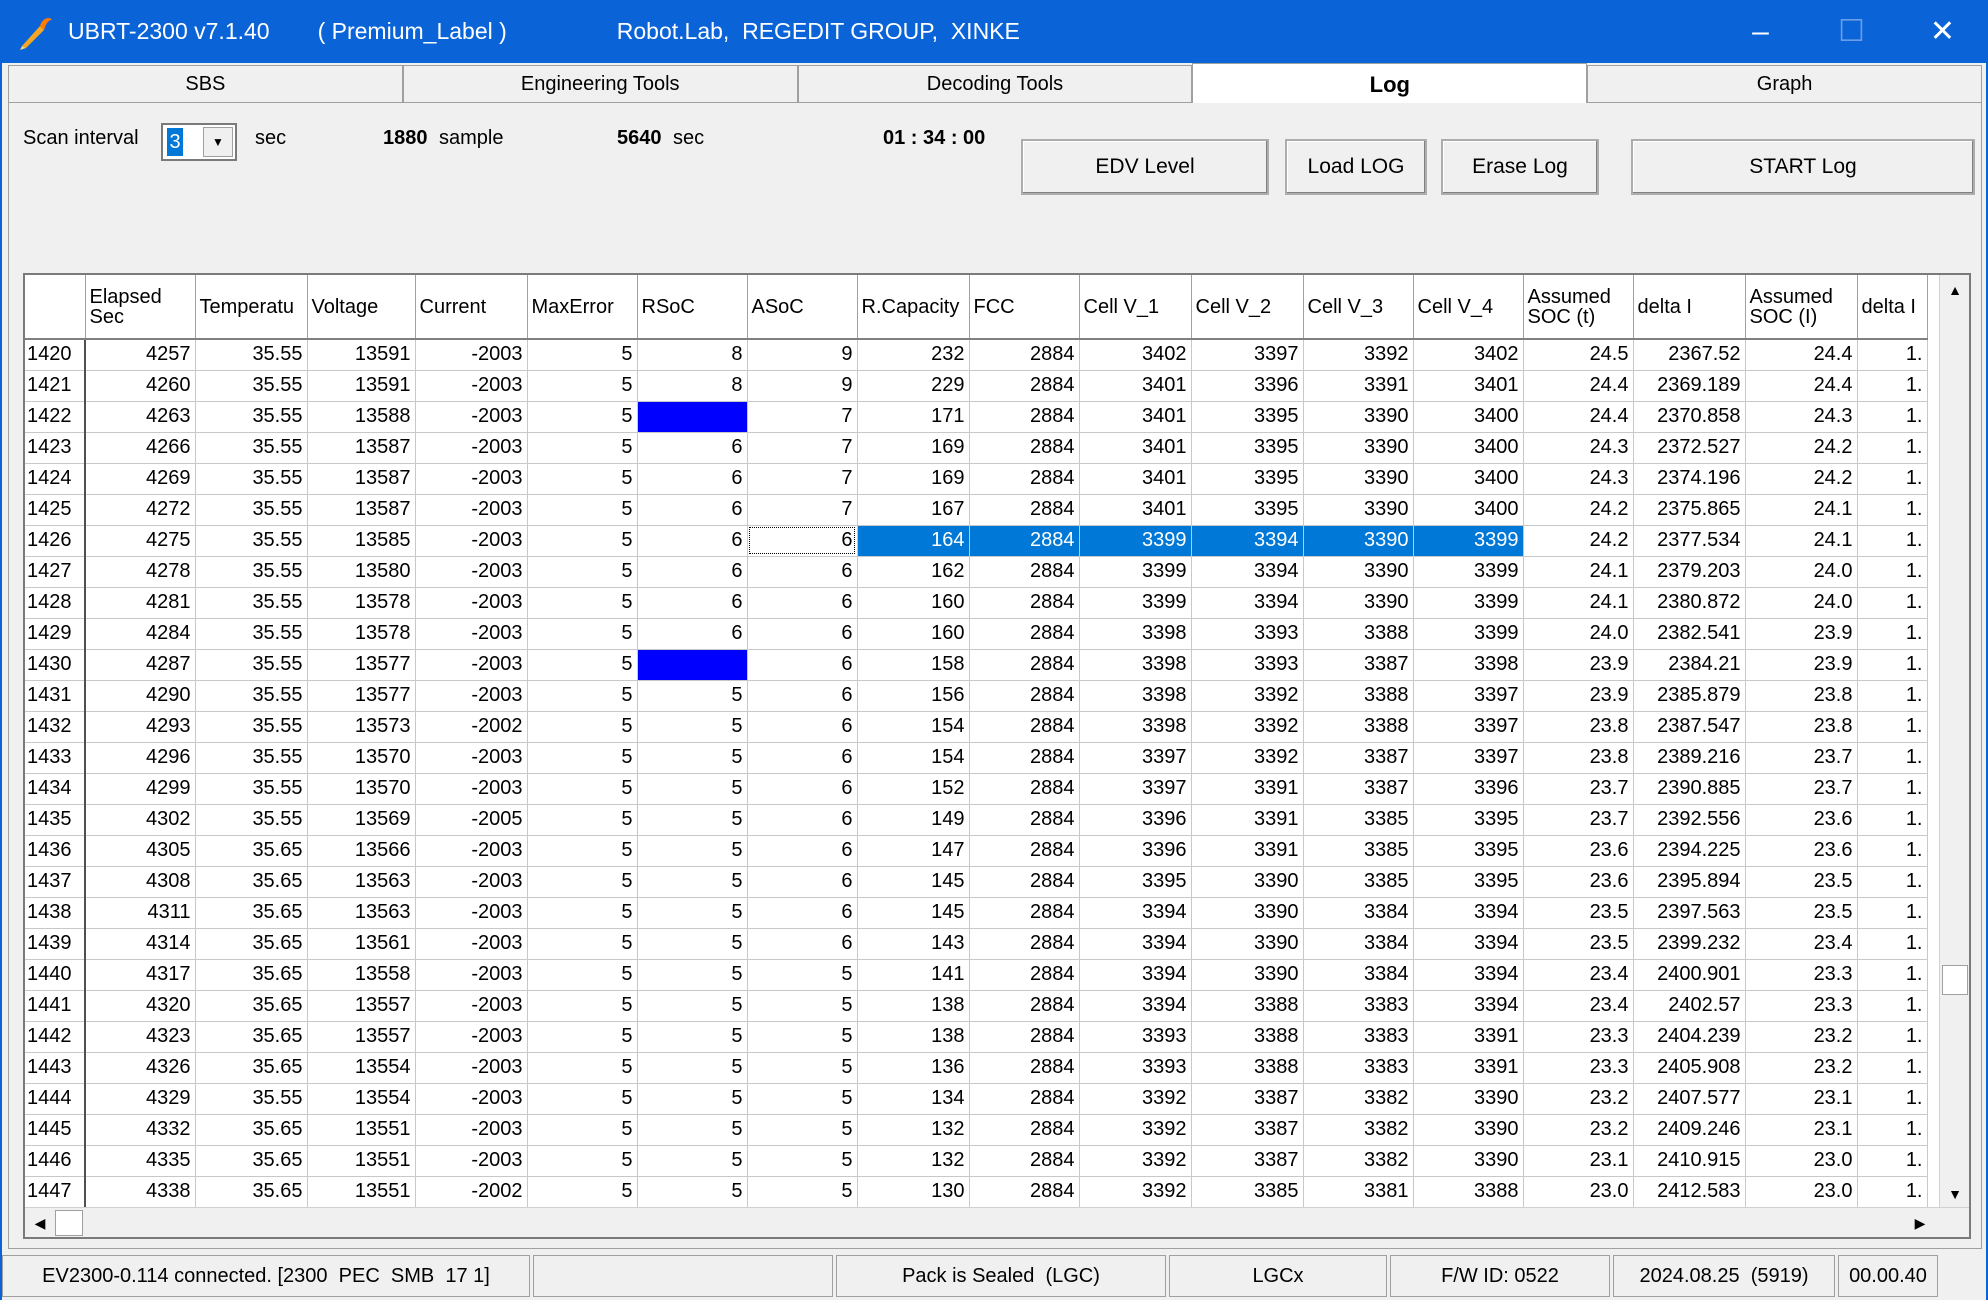 The width and height of the screenshot is (1988, 1300). What do you see at coordinates (140, 307) in the screenshot?
I see `column-header: Elapsed Sec` at bounding box center [140, 307].